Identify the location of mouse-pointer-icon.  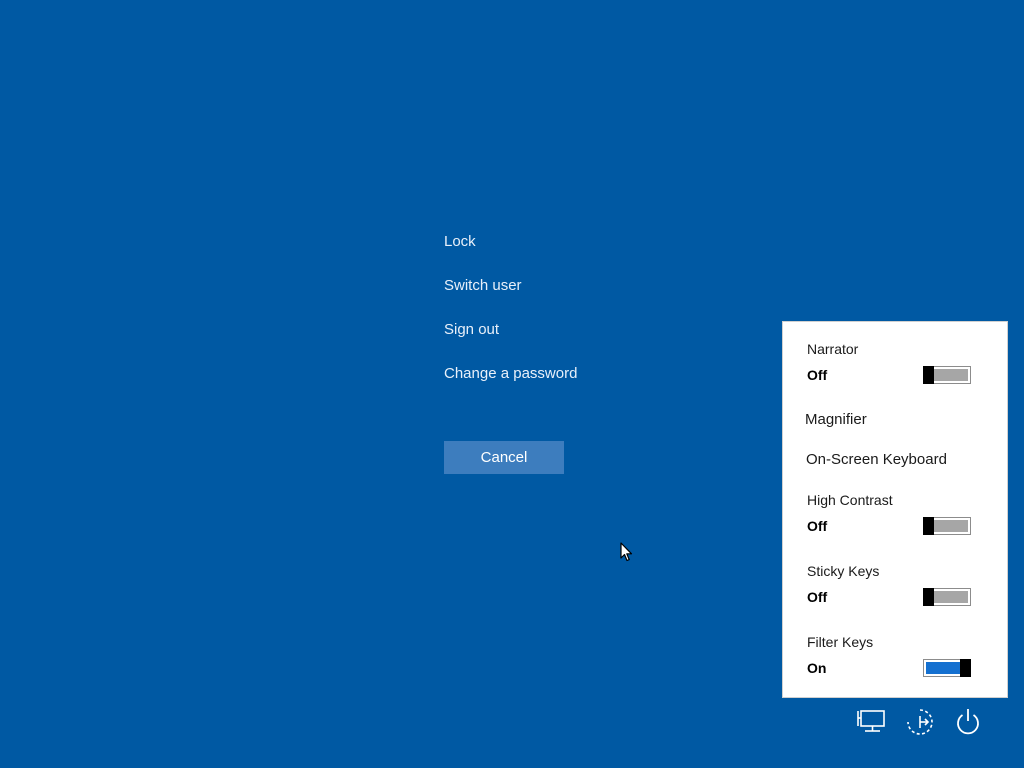
(626, 552).